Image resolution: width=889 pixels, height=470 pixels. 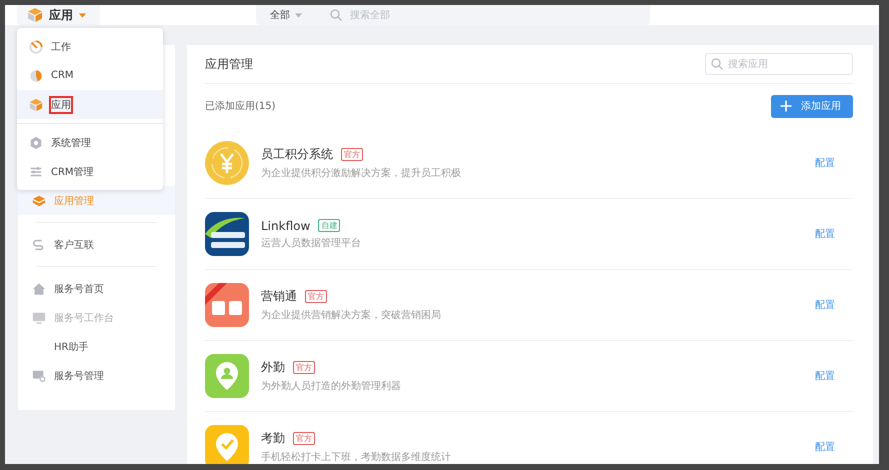 I want to click on sidebar-label: 客户互联, so click(x=74, y=245).